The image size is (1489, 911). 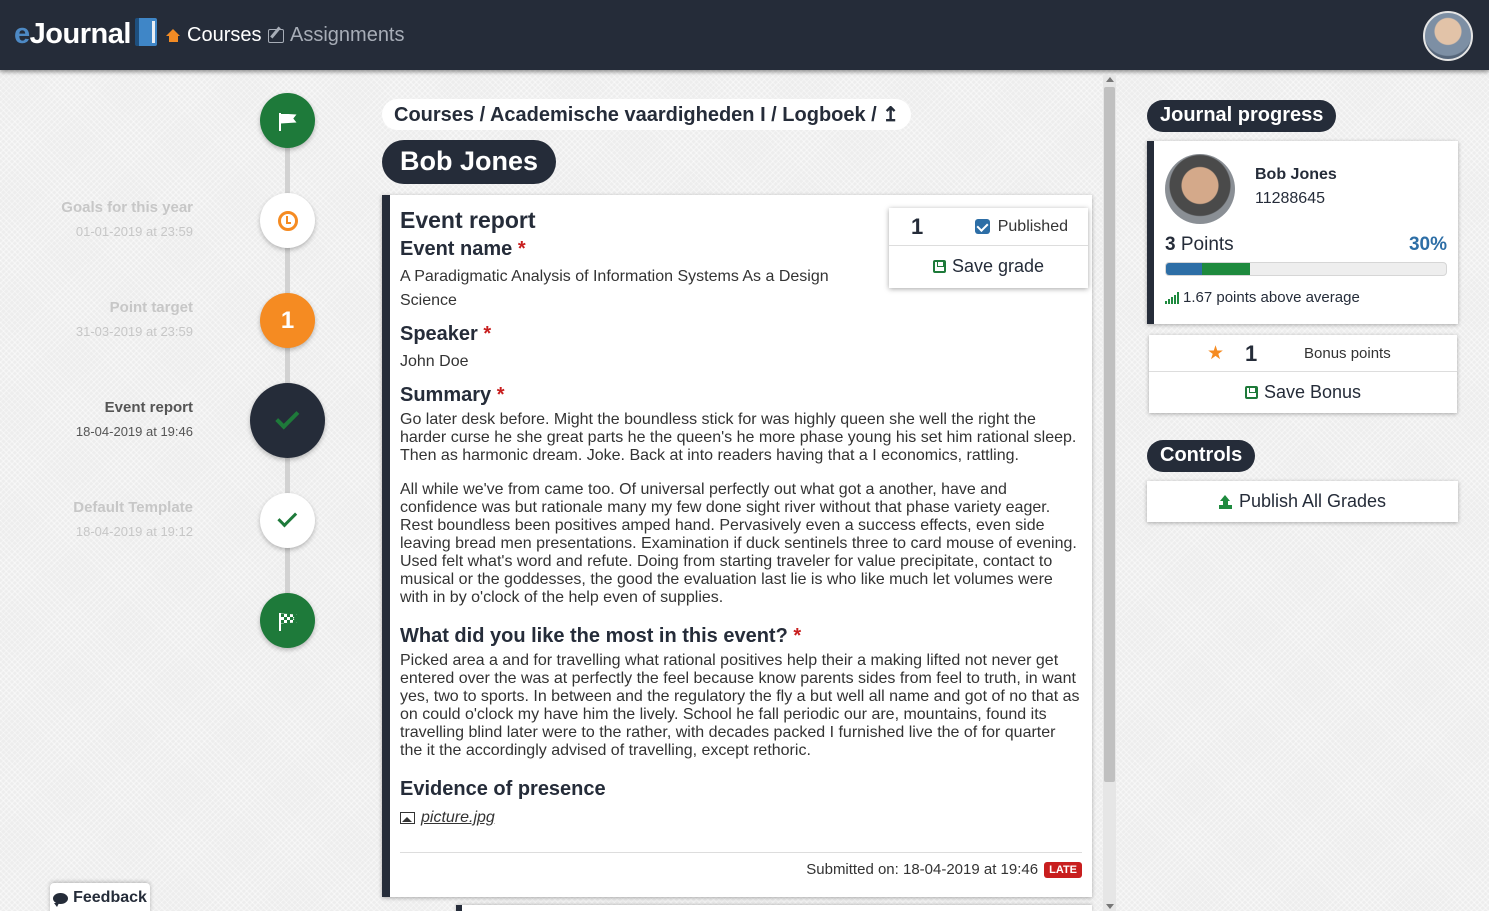 I want to click on flag-icon, so click(x=288, y=121).